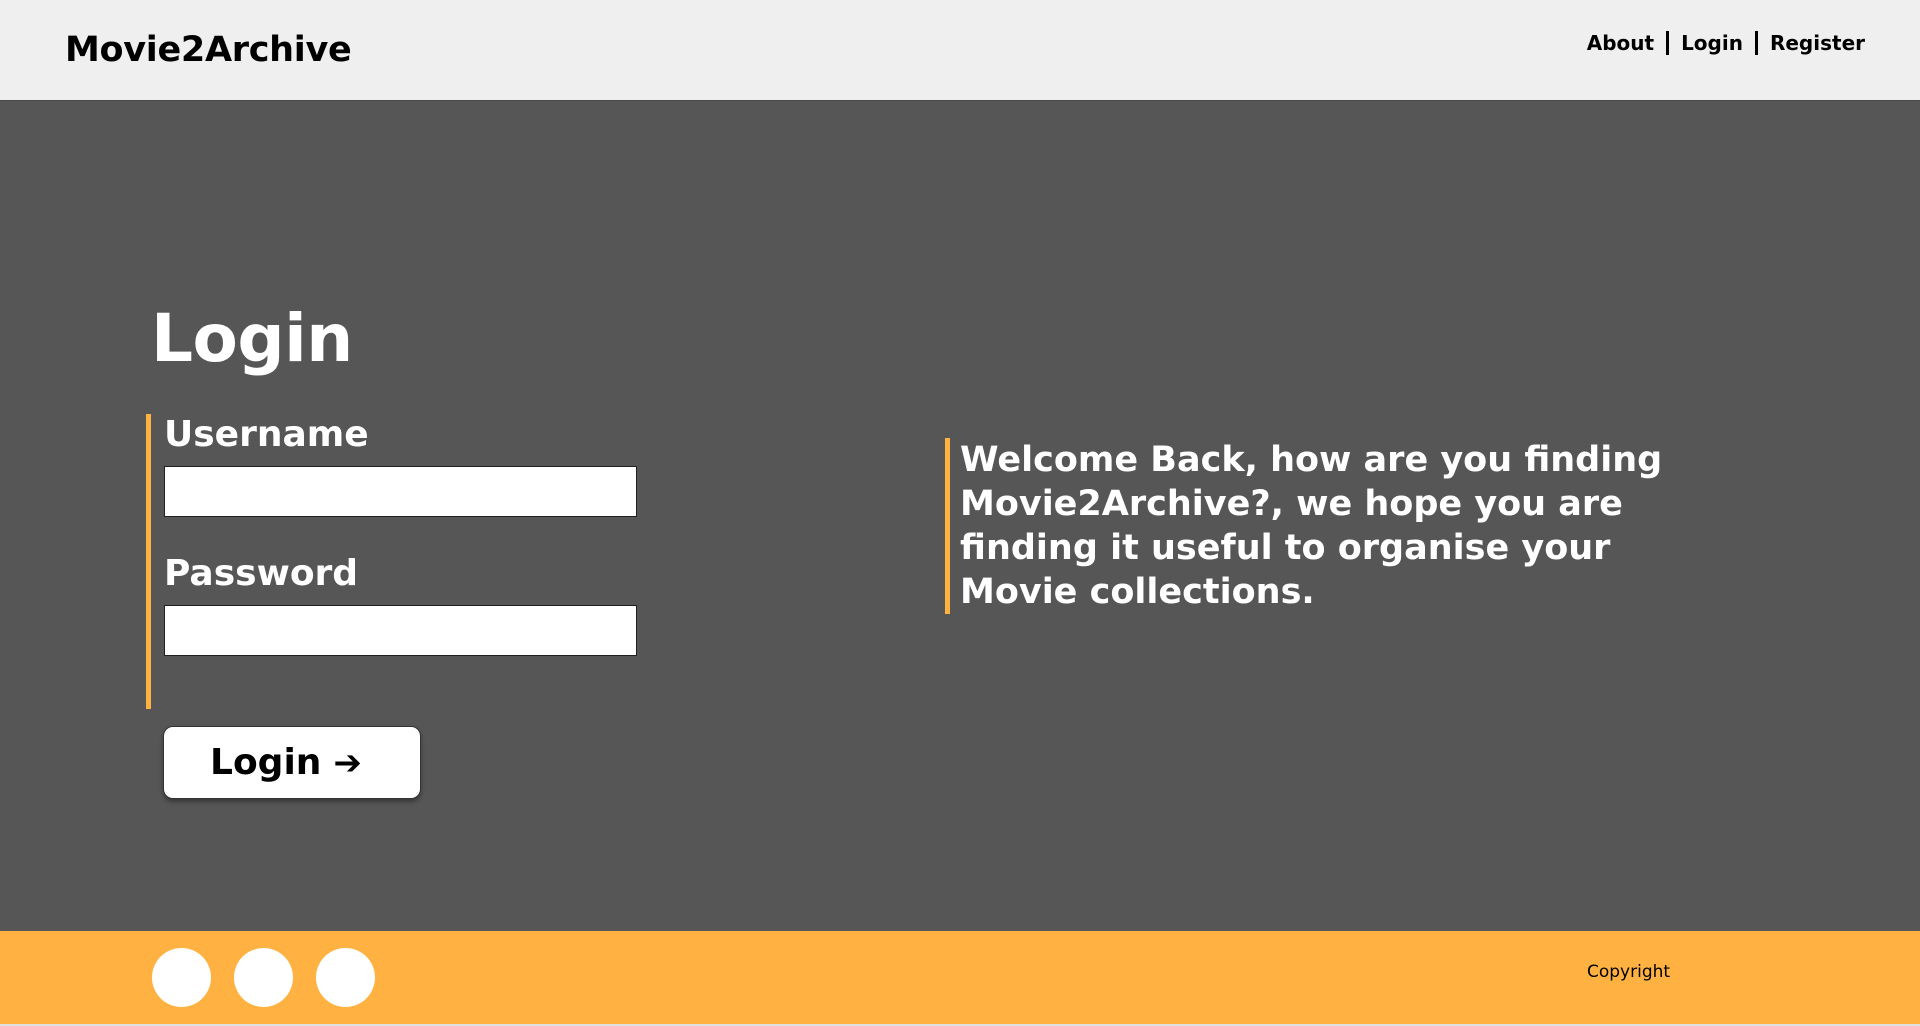  What do you see at coordinates (266, 434) in the screenshot?
I see `username-label: Username` at bounding box center [266, 434].